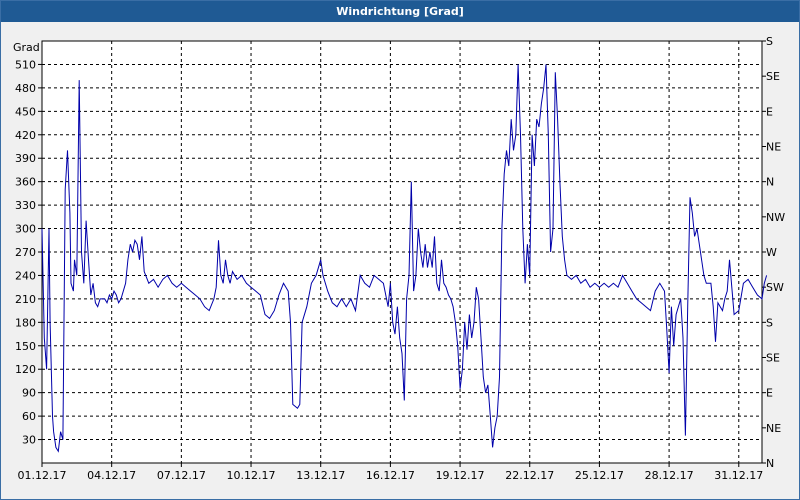 This screenshot has width=800, height=500. Describe the element at coordinates (25, 346) in the screenshot. I see `y-tick-label: 150` at that location.